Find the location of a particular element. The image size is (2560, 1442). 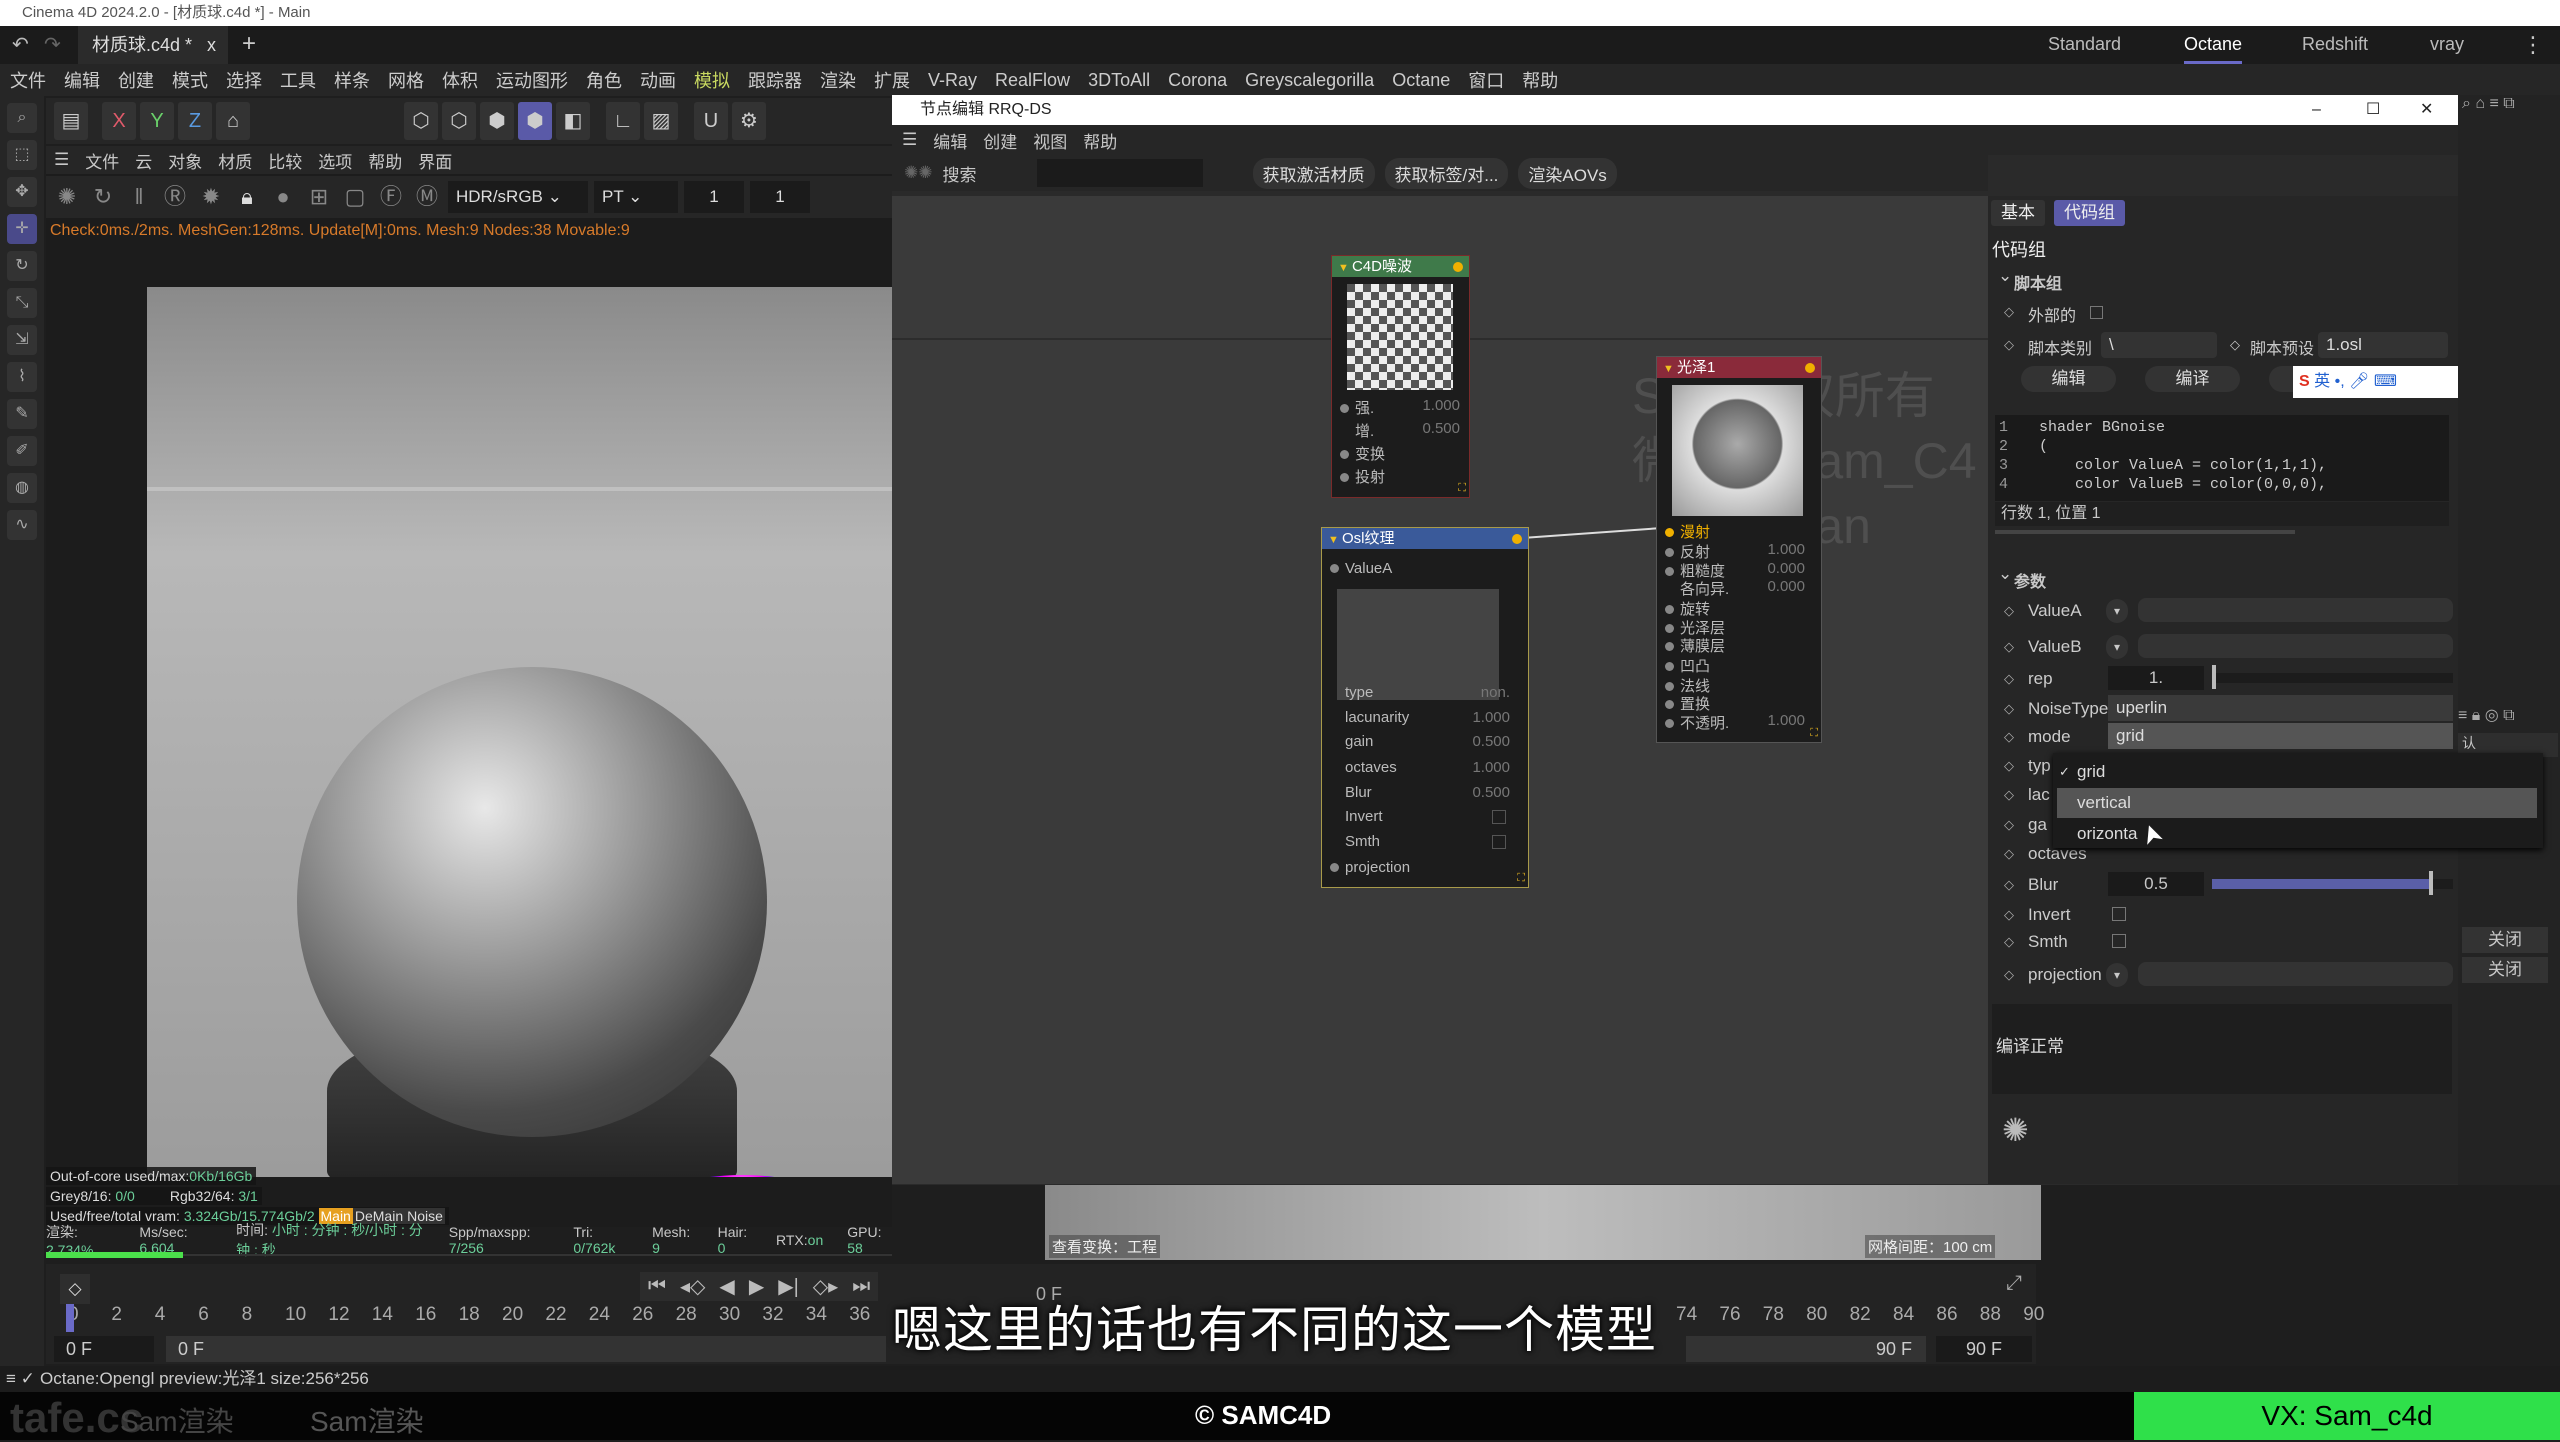

mode-dropdown-menu: ✓ grid vertical orizonta ➤ is located at coordinates (2298, 801).